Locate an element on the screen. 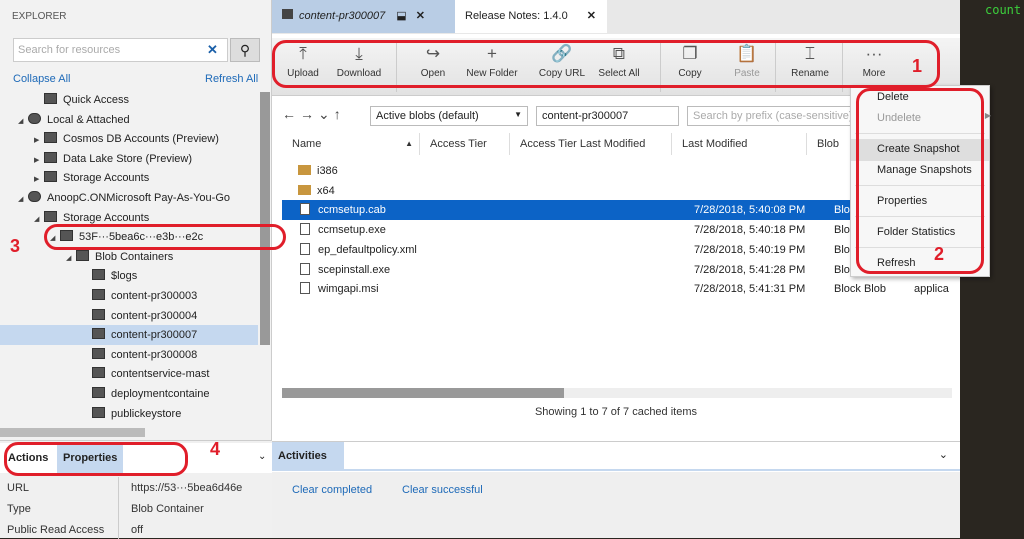  tree-item: ▶ Cosmos DB Accounts (Preview) is located at coordinates (129, 139).